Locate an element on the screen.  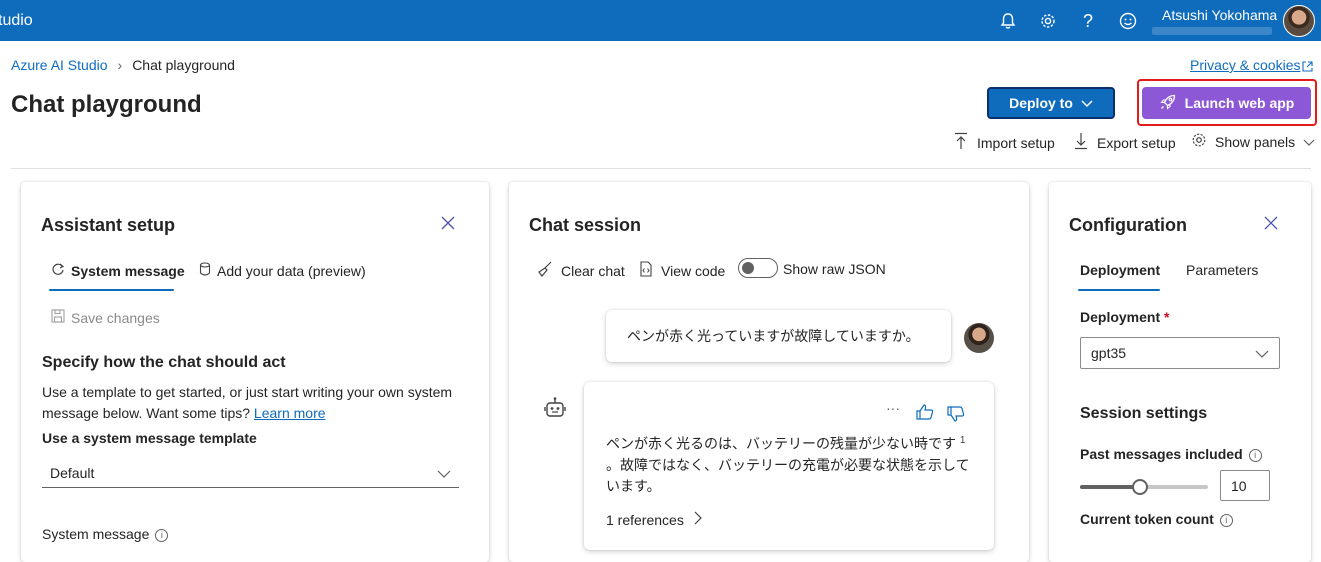
page-title: Chat playground is located at coordinates (106, 104).